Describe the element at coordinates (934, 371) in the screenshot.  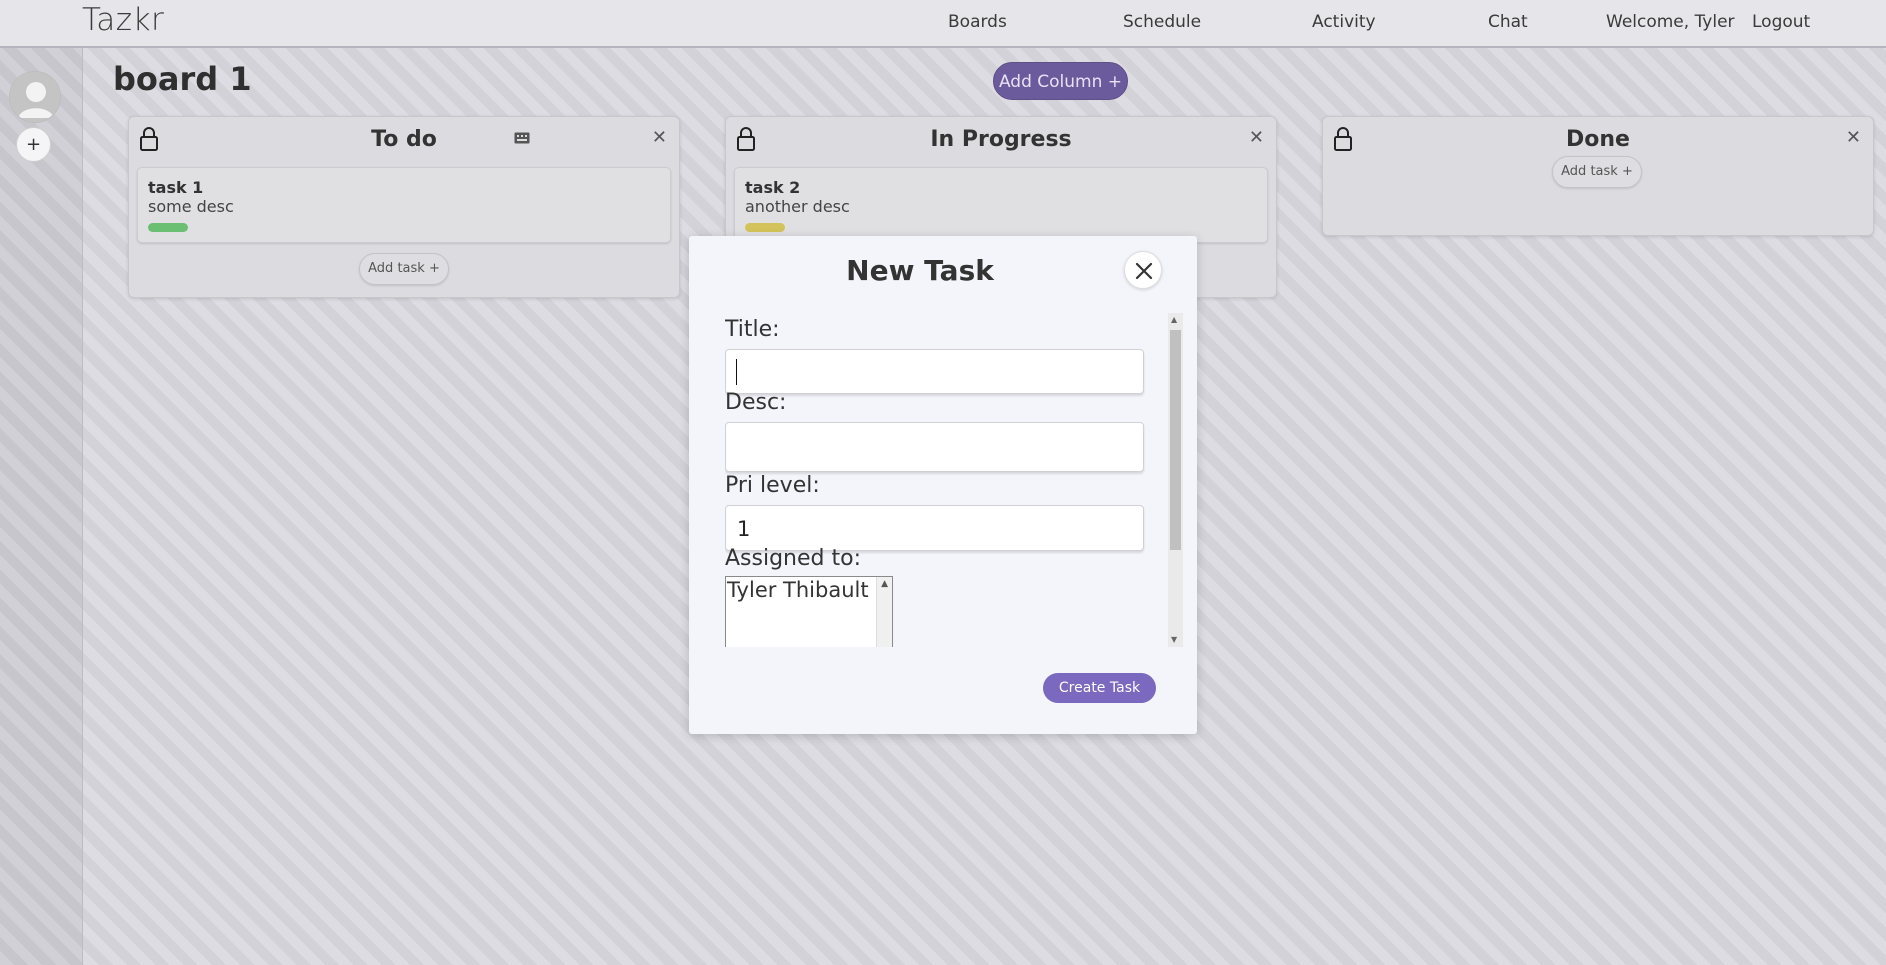
I see `title-input` at that location.